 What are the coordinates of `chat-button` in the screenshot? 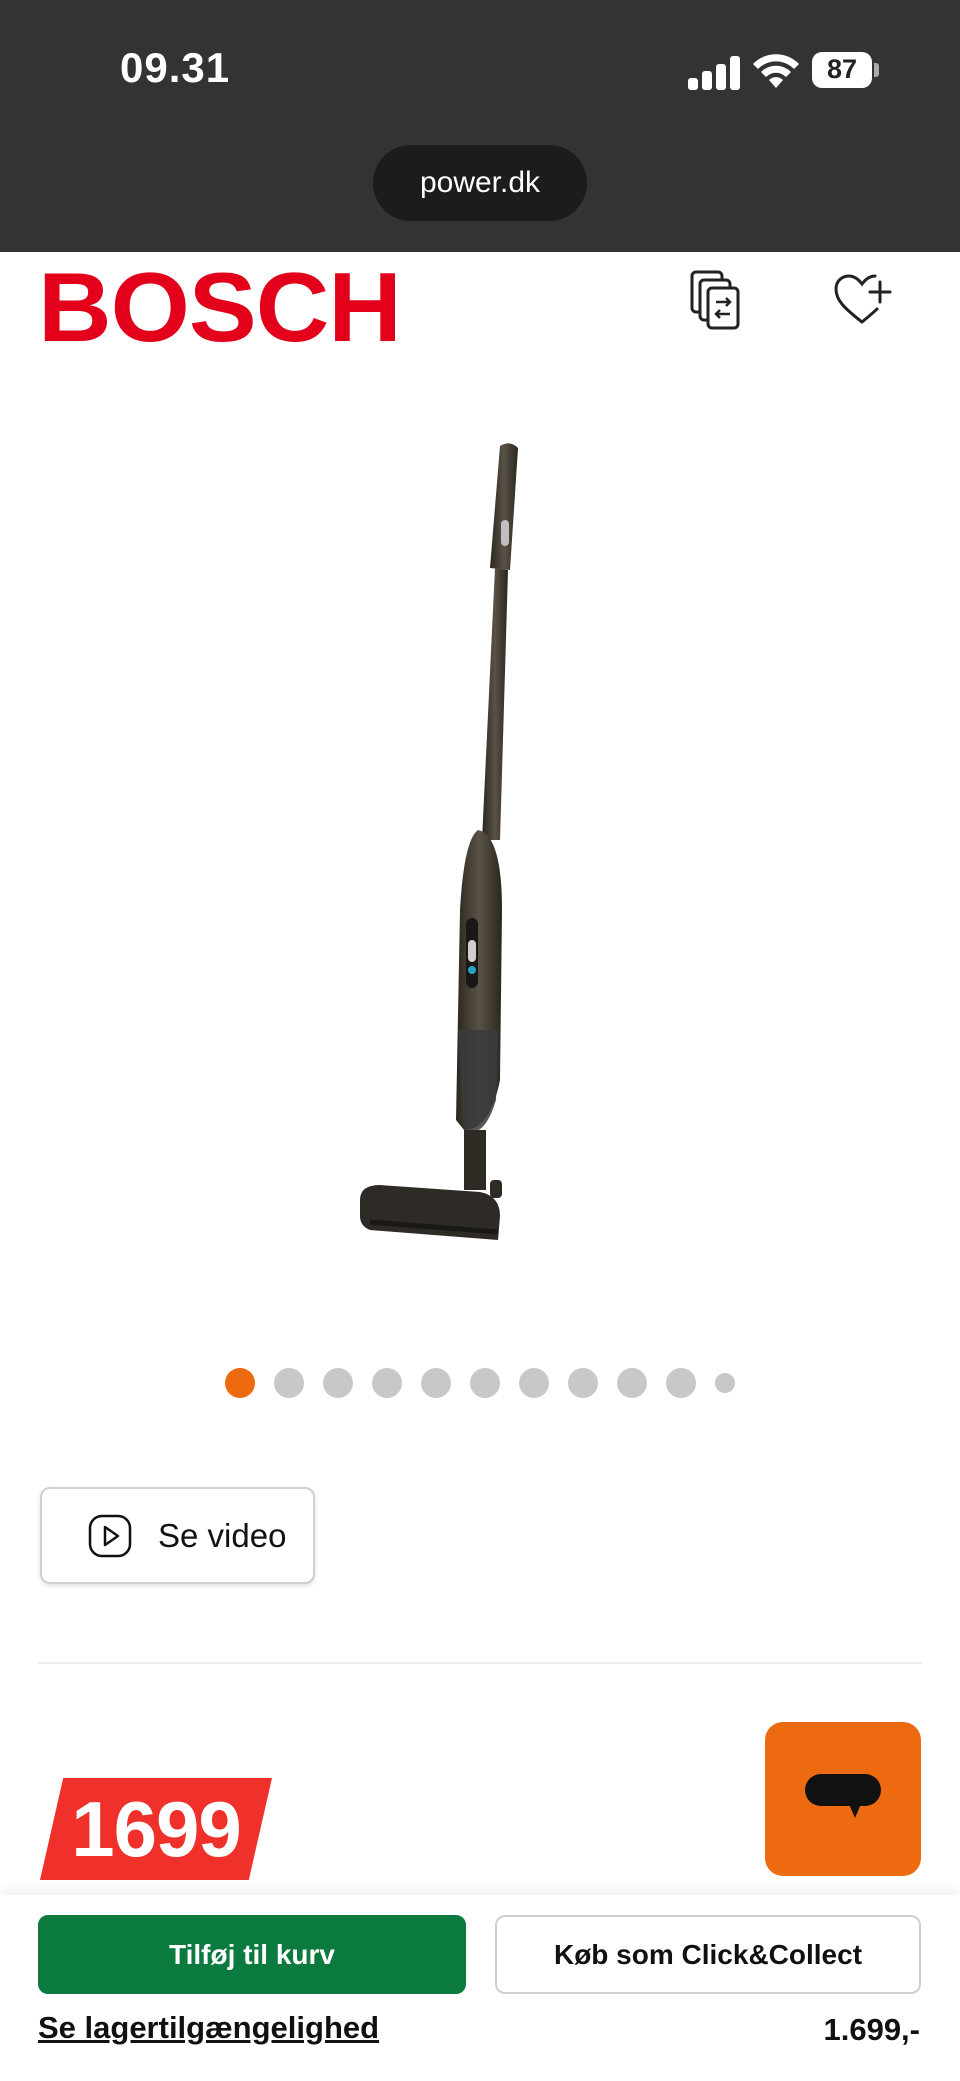 It's located at (843, 1799).